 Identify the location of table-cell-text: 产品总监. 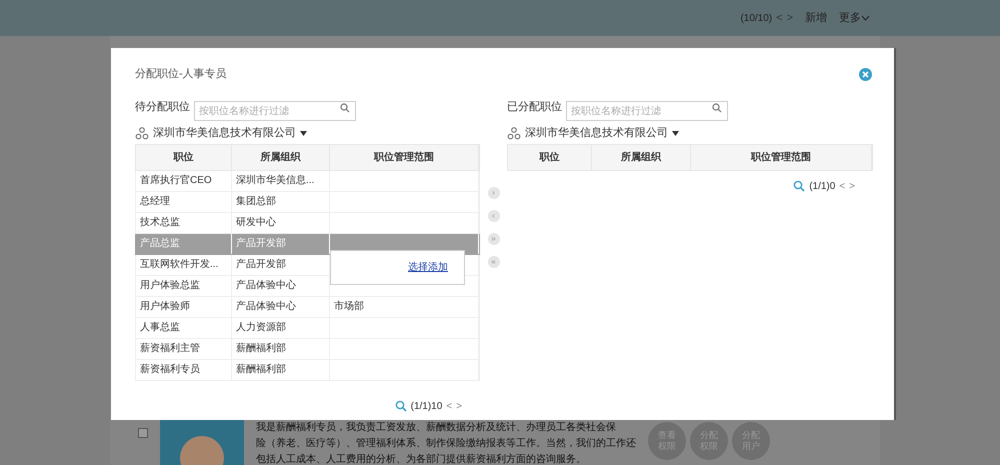
(160, 243).